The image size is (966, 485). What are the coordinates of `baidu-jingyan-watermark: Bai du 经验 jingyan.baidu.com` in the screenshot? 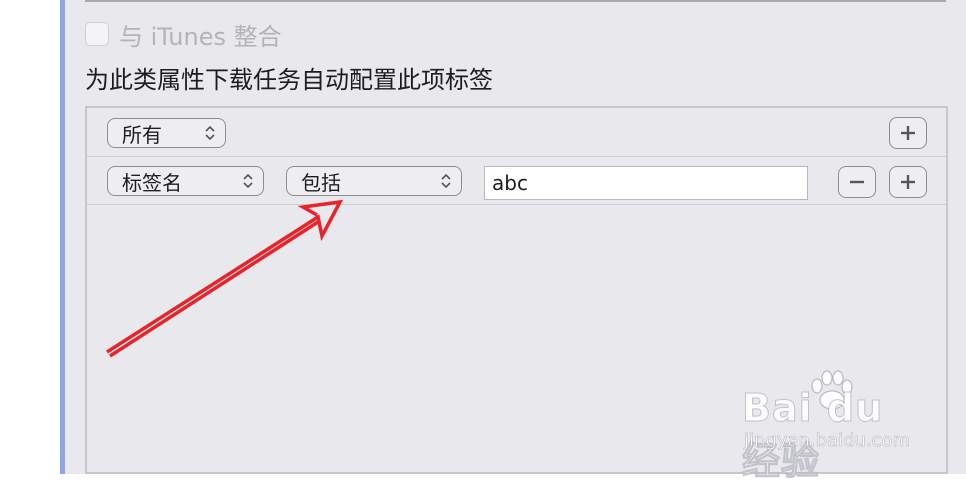 It's located at (837, 427).